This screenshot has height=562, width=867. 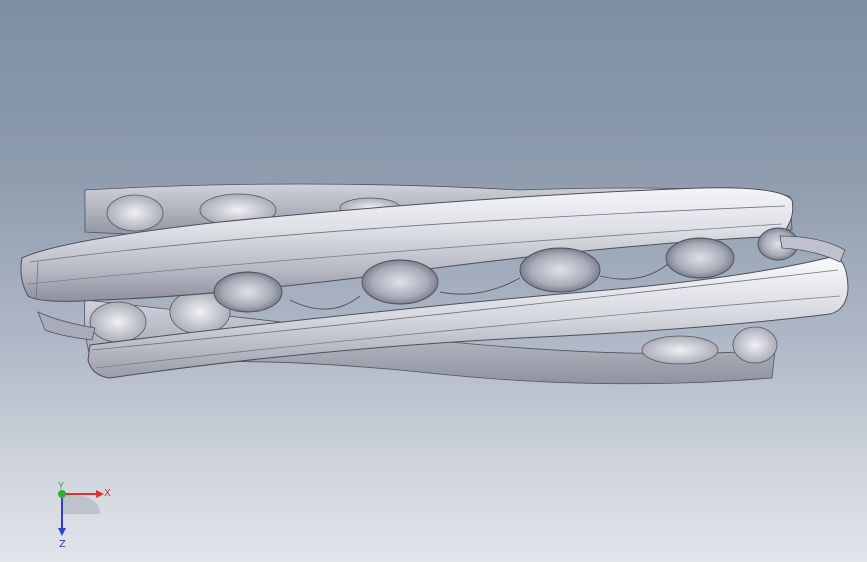 What do you see at coordinates (61, 486) in the screenshot?
I see `y-axis-label: Y` at bounding box center [61, 486].